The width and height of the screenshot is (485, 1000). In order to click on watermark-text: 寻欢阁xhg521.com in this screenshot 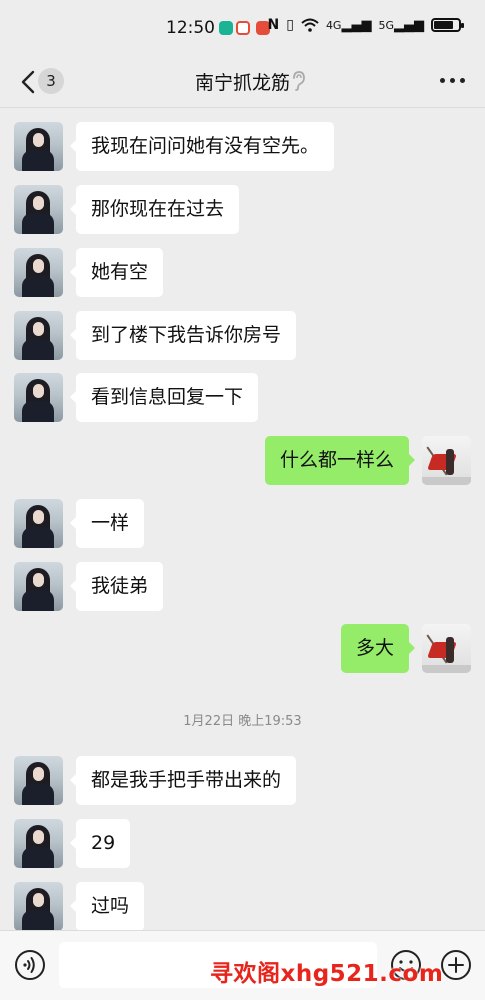, I will do `click(327, 974)`.